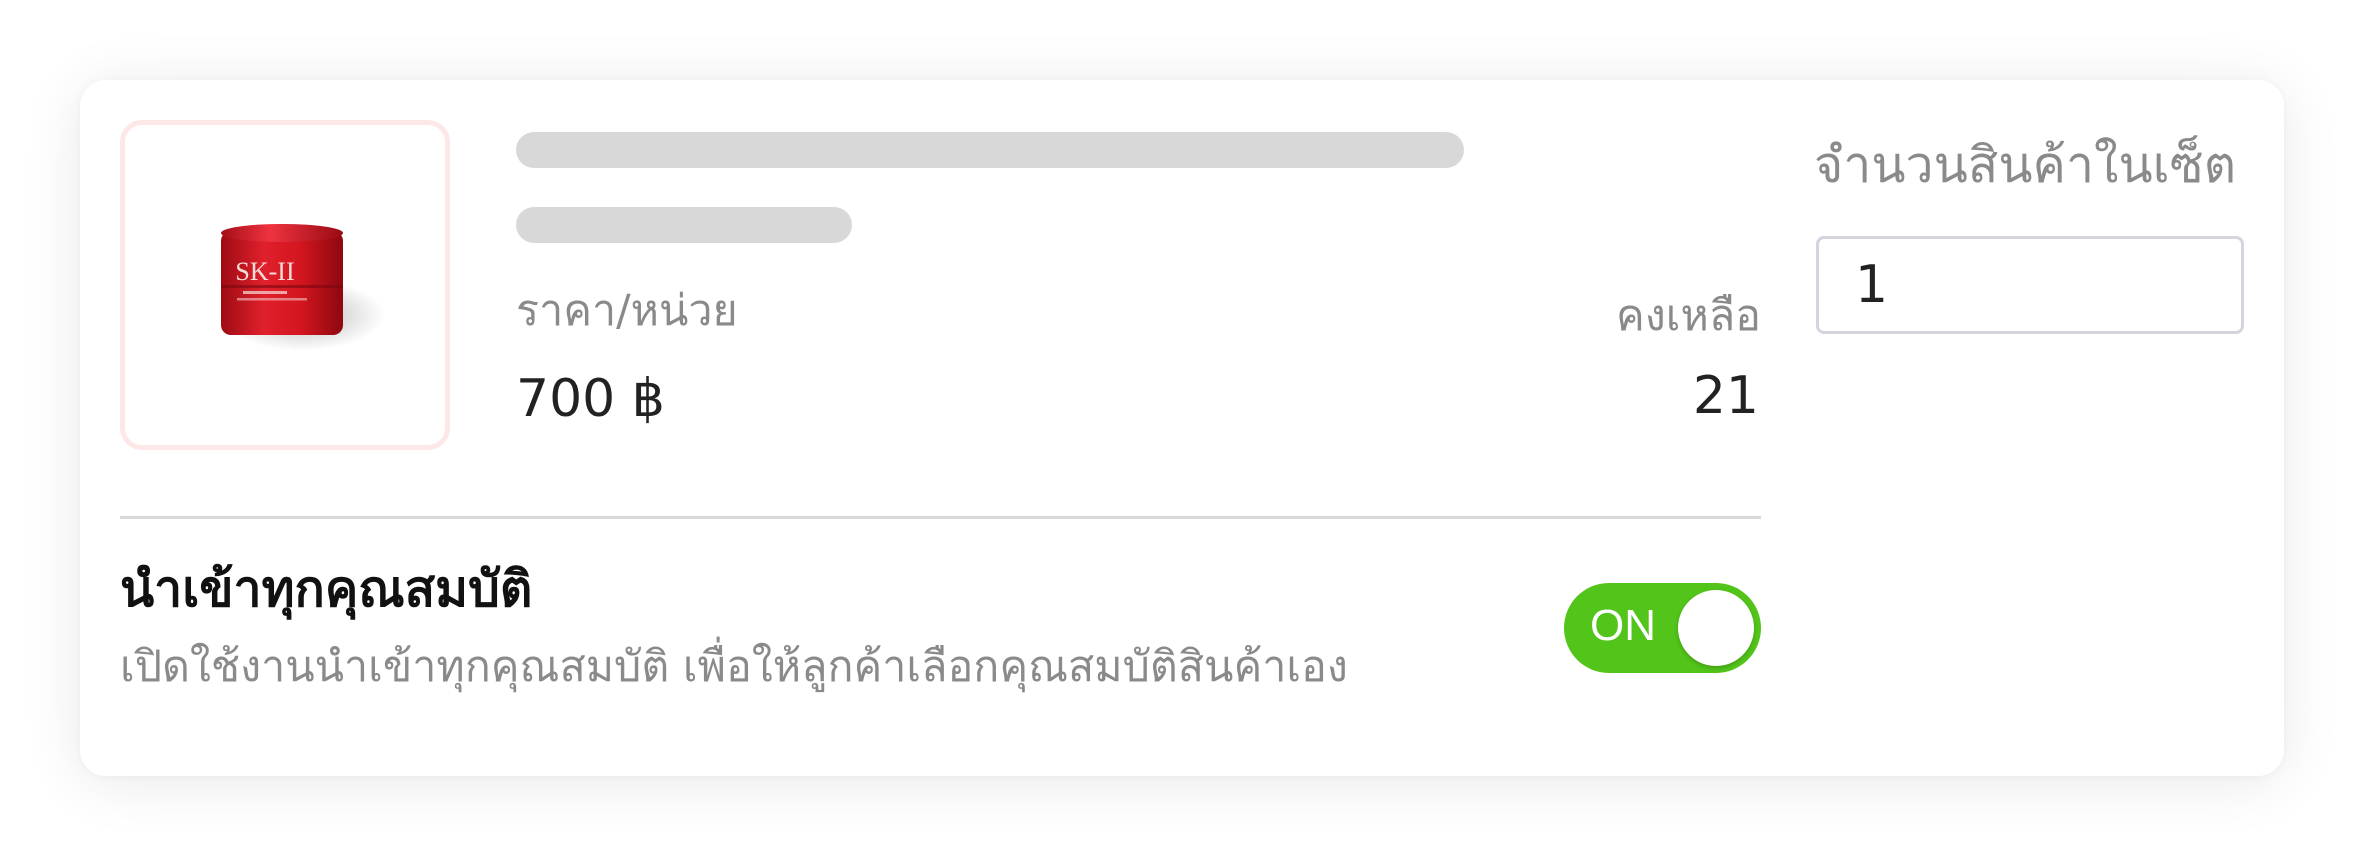  I want to click on set-quantity-label: จำนวนสินค้าในเซ็ต, so click(2025, 165).